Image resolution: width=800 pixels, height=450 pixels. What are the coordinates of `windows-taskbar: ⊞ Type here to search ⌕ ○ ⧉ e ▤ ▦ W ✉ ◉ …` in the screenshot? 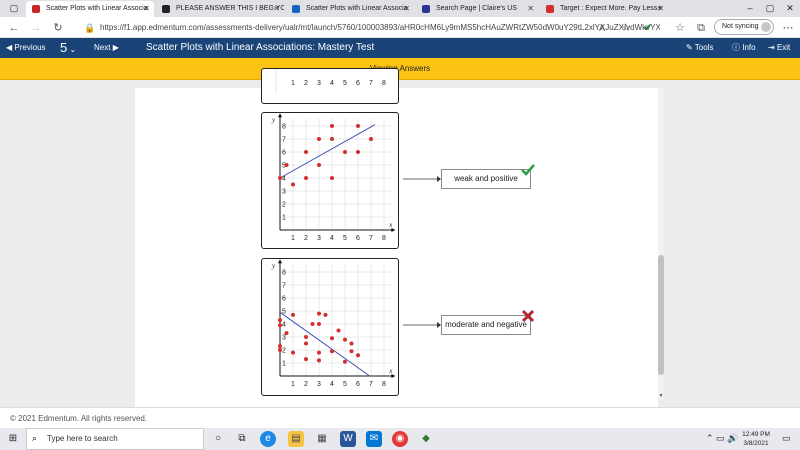 It's located at (400, 439).